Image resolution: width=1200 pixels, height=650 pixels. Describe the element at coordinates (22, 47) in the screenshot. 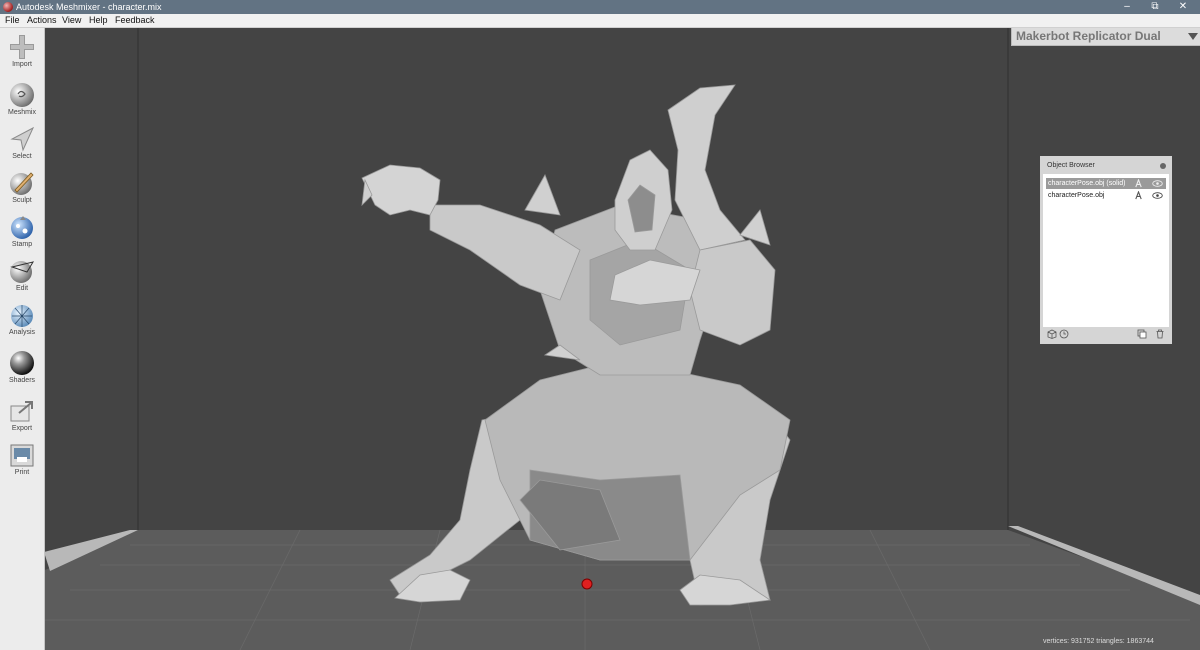

I see `plus-icon` at that location.